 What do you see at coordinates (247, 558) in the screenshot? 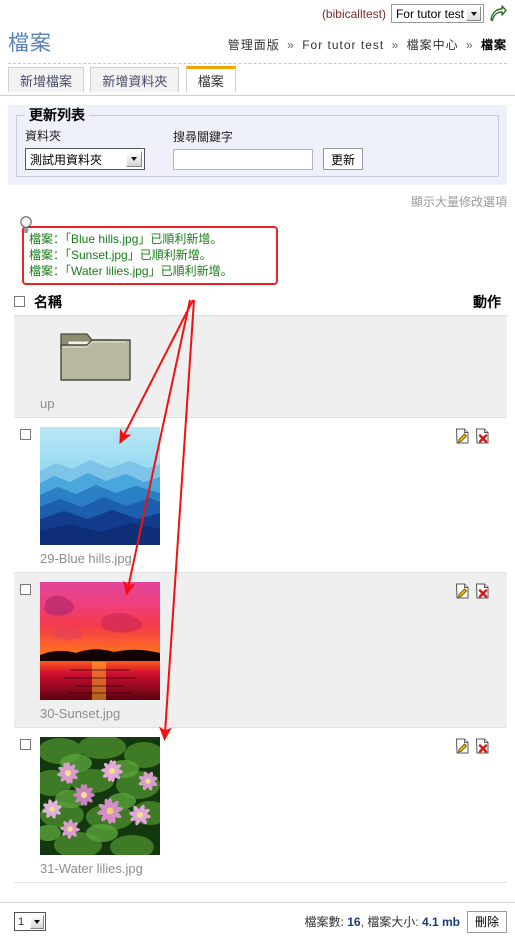
I see `row-name-label: 29-Blue hills.jpg` at bounding box center [247, 558].